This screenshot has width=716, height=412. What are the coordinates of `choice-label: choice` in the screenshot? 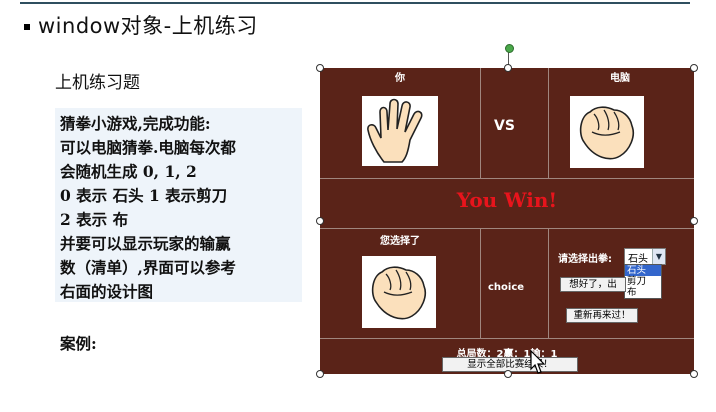 It's located at (506, 287).